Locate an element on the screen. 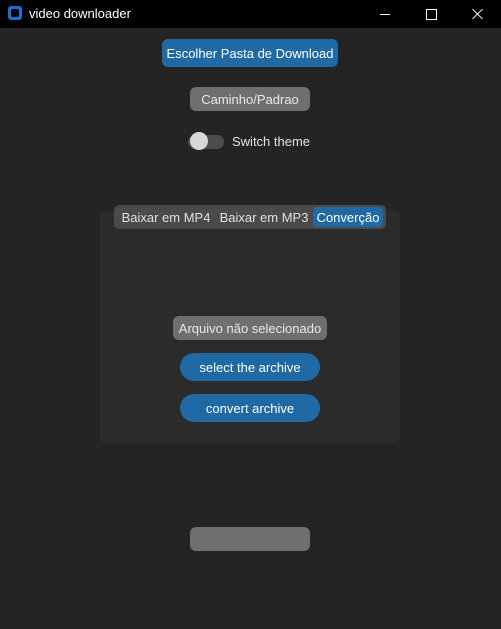  select-archive-button: select the archive is located at coordinates (250, 367).